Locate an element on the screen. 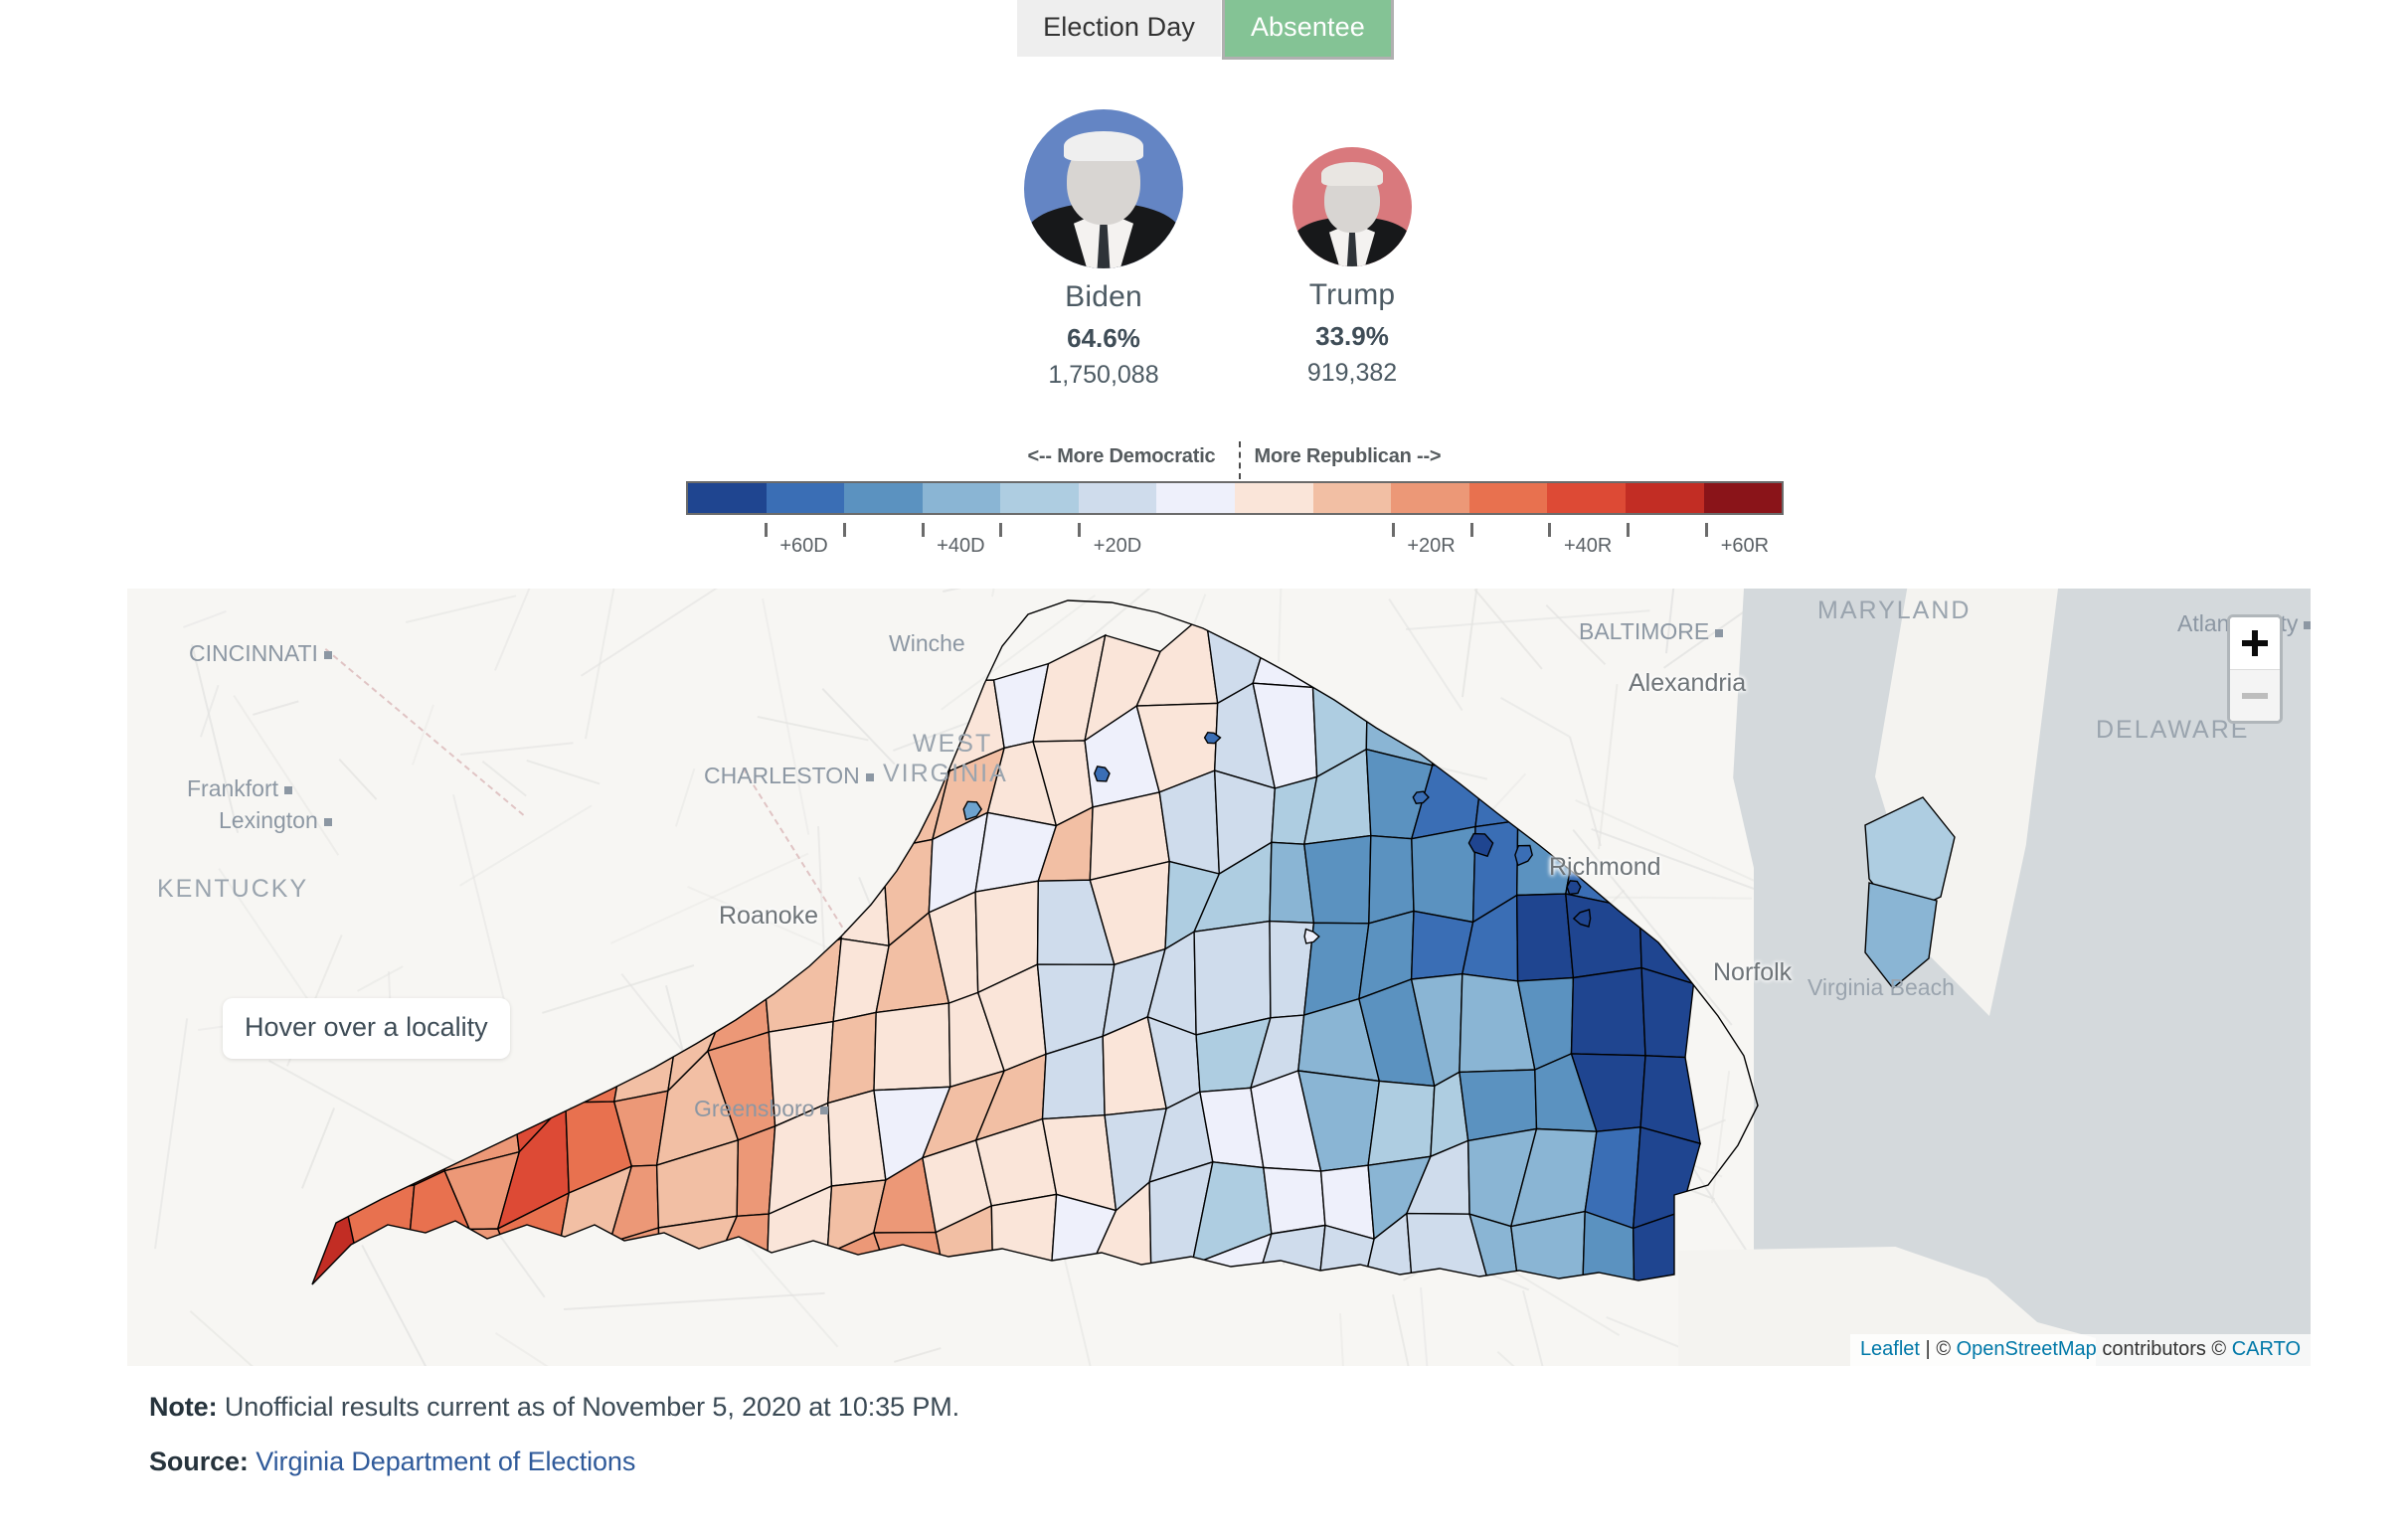 This screenshot has width=2408, height=1533. carto-link: CARTO is located at coordinates (2266, 1349).